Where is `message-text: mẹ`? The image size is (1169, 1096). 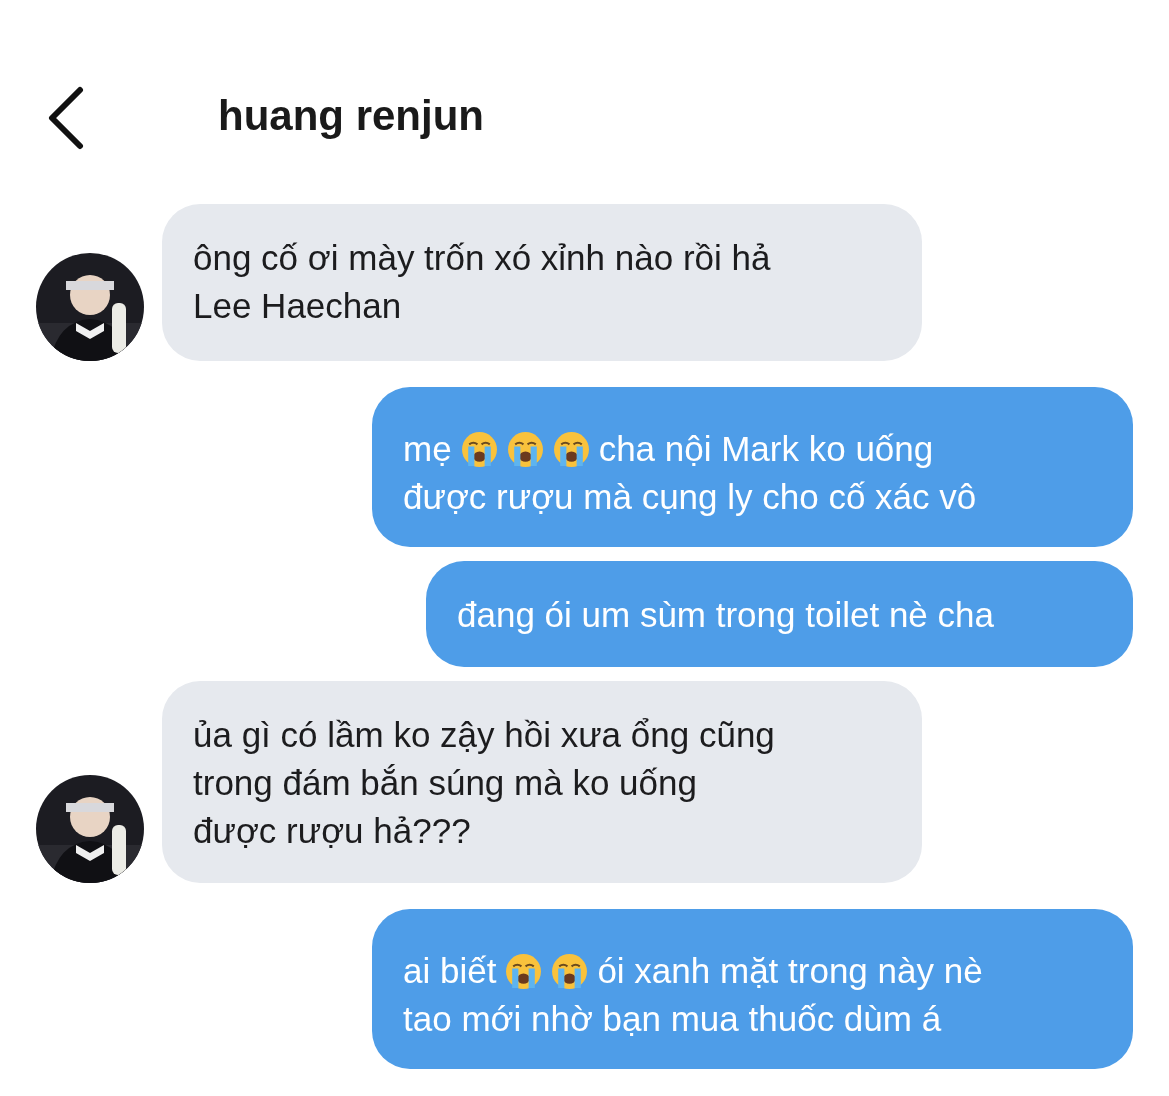
message-text: mẹ is located at coordinates (427, 449).